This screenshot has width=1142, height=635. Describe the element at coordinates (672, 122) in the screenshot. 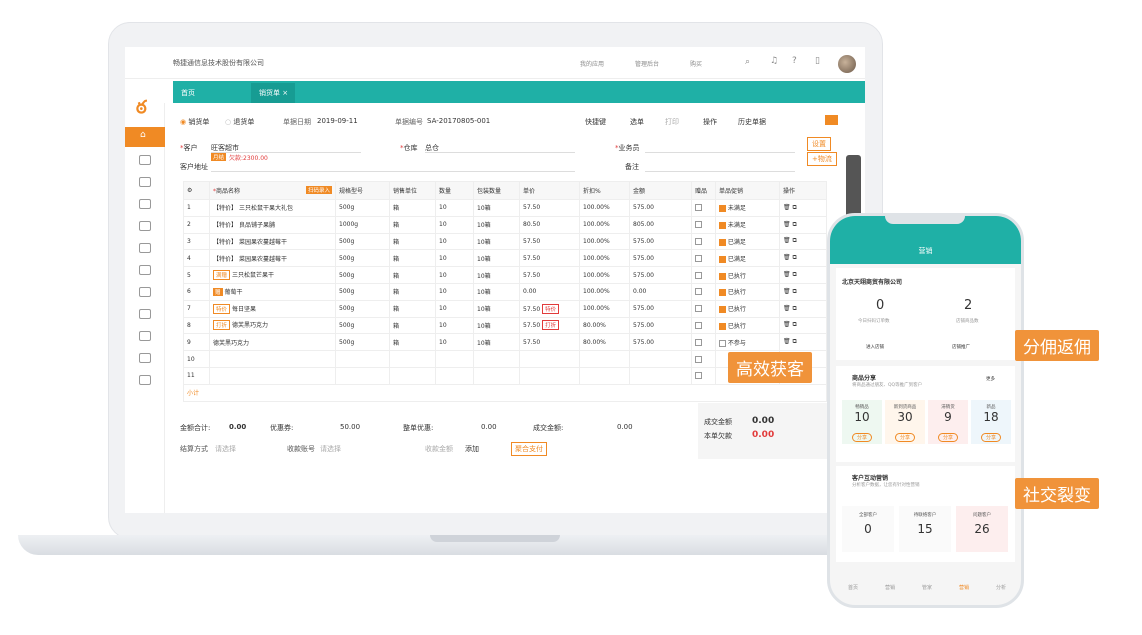

I see `toolbar-print: 打印` at that location.